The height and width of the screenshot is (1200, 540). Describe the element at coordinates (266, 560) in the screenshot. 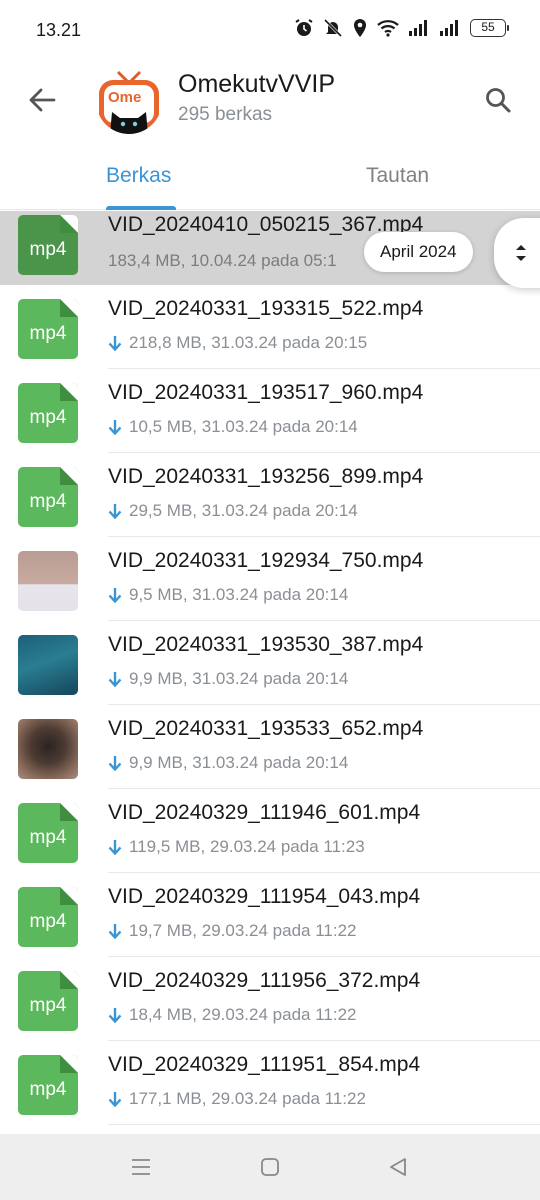

I see `file-name: VID_20240331_192934_750.mp4` at that location.